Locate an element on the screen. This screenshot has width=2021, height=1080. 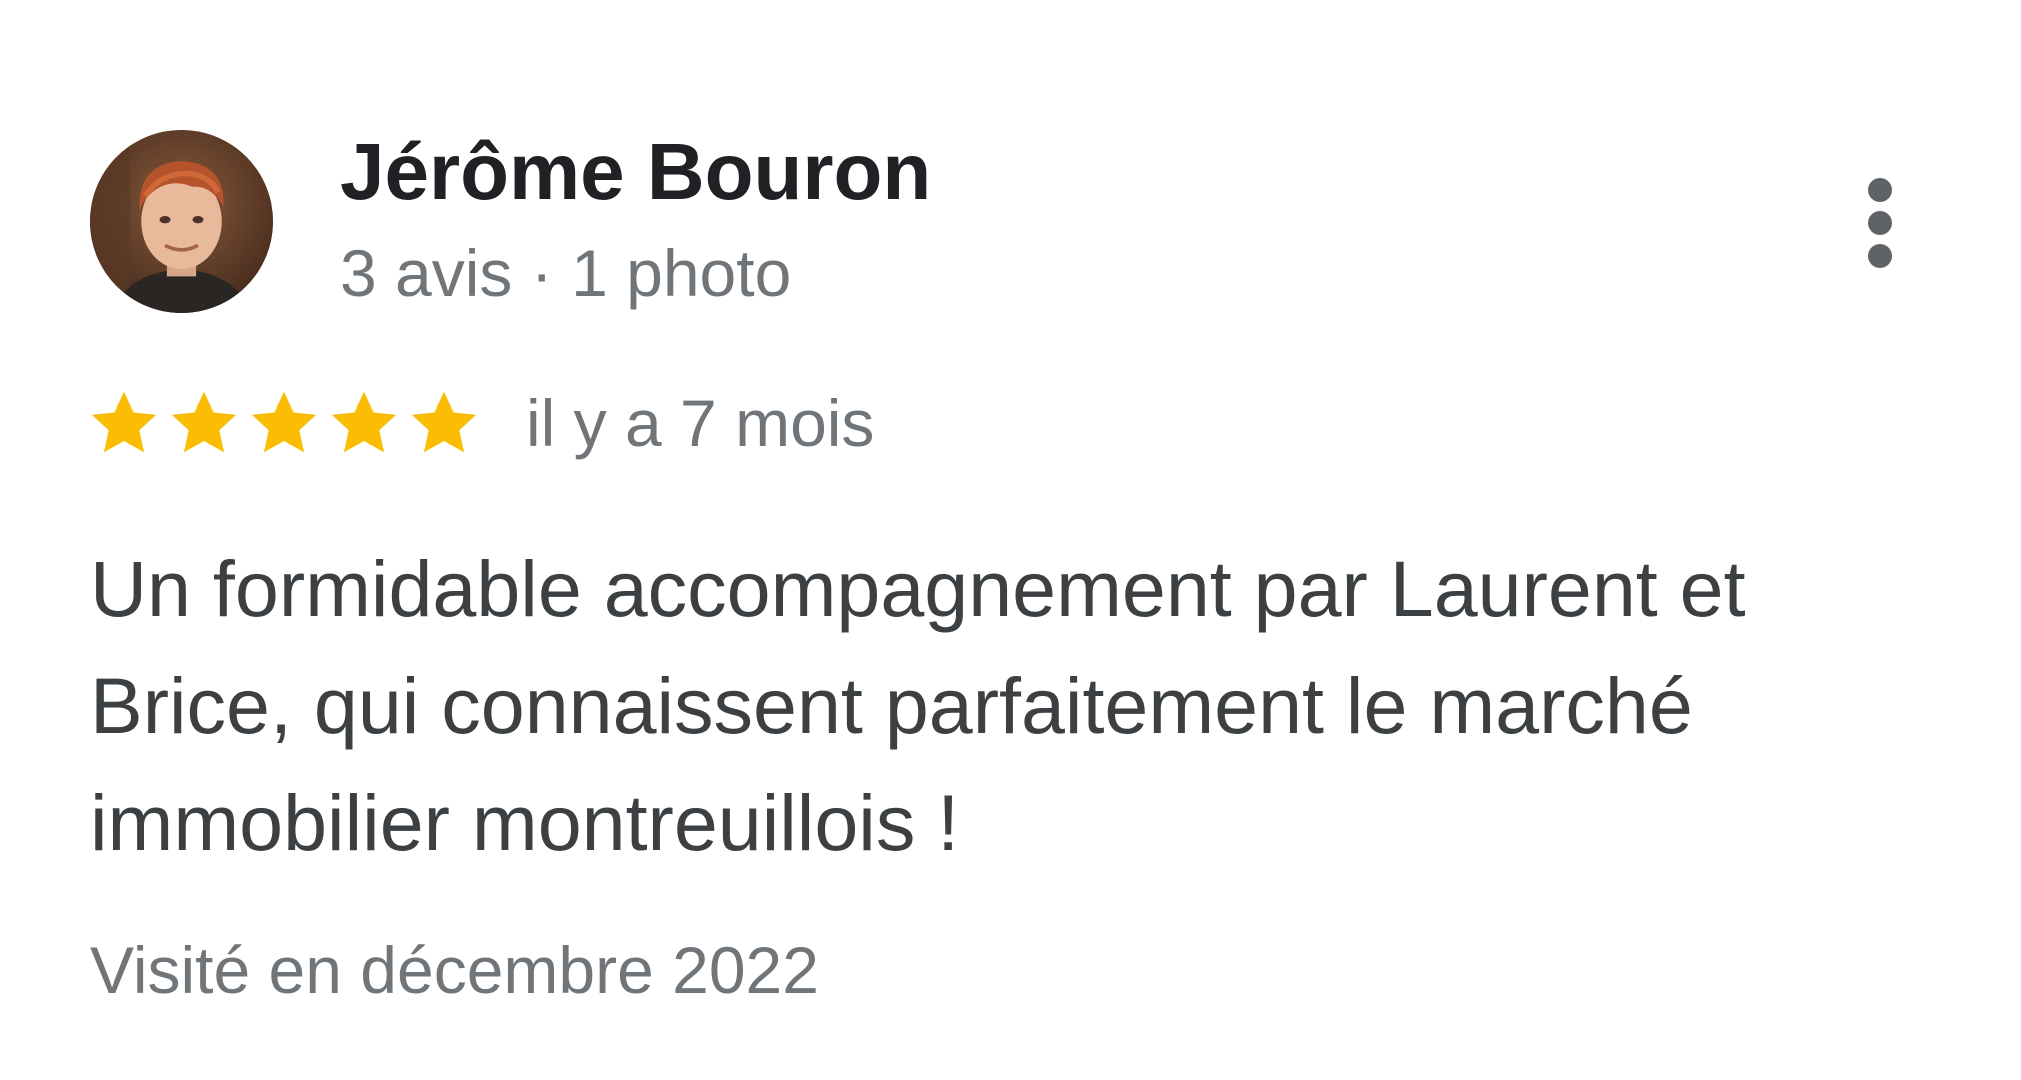
reviewer-avatar is located at coordinates (181, 221).